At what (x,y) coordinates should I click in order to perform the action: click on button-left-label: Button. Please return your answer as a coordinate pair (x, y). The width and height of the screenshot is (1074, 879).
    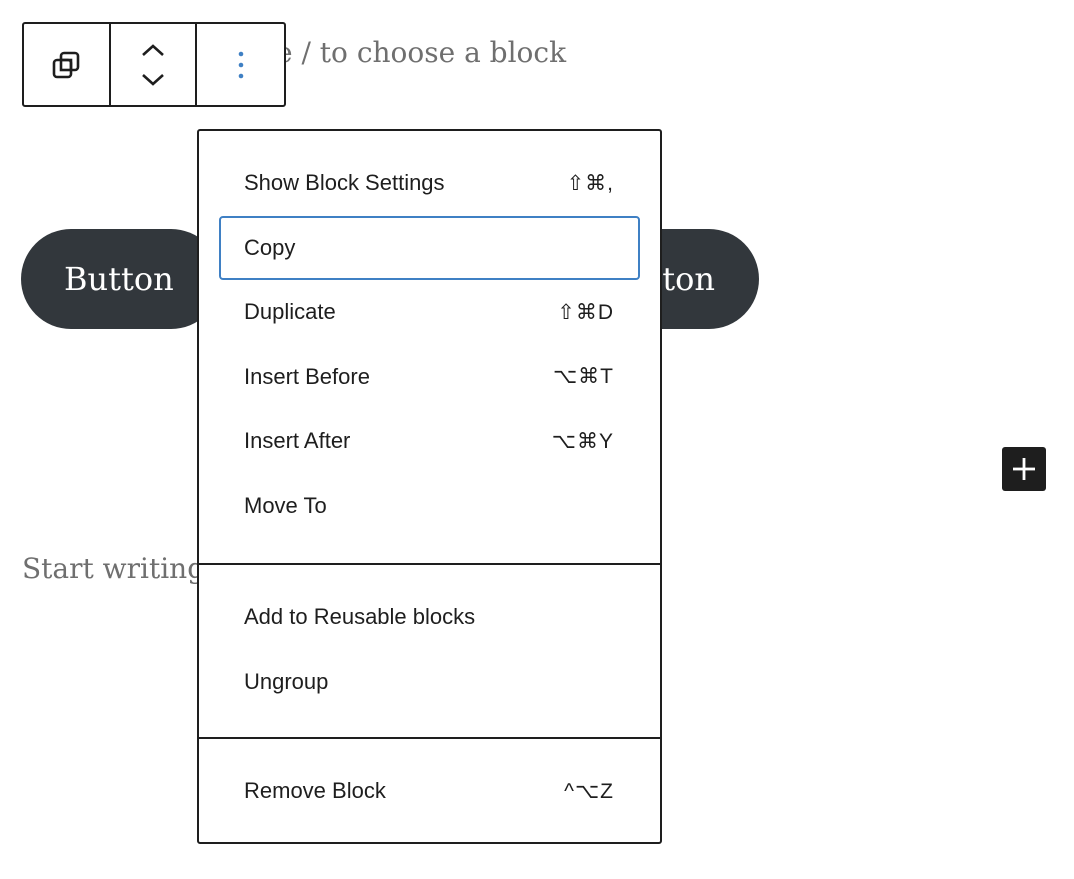
    Looking at the image, I should click on (119, 279).